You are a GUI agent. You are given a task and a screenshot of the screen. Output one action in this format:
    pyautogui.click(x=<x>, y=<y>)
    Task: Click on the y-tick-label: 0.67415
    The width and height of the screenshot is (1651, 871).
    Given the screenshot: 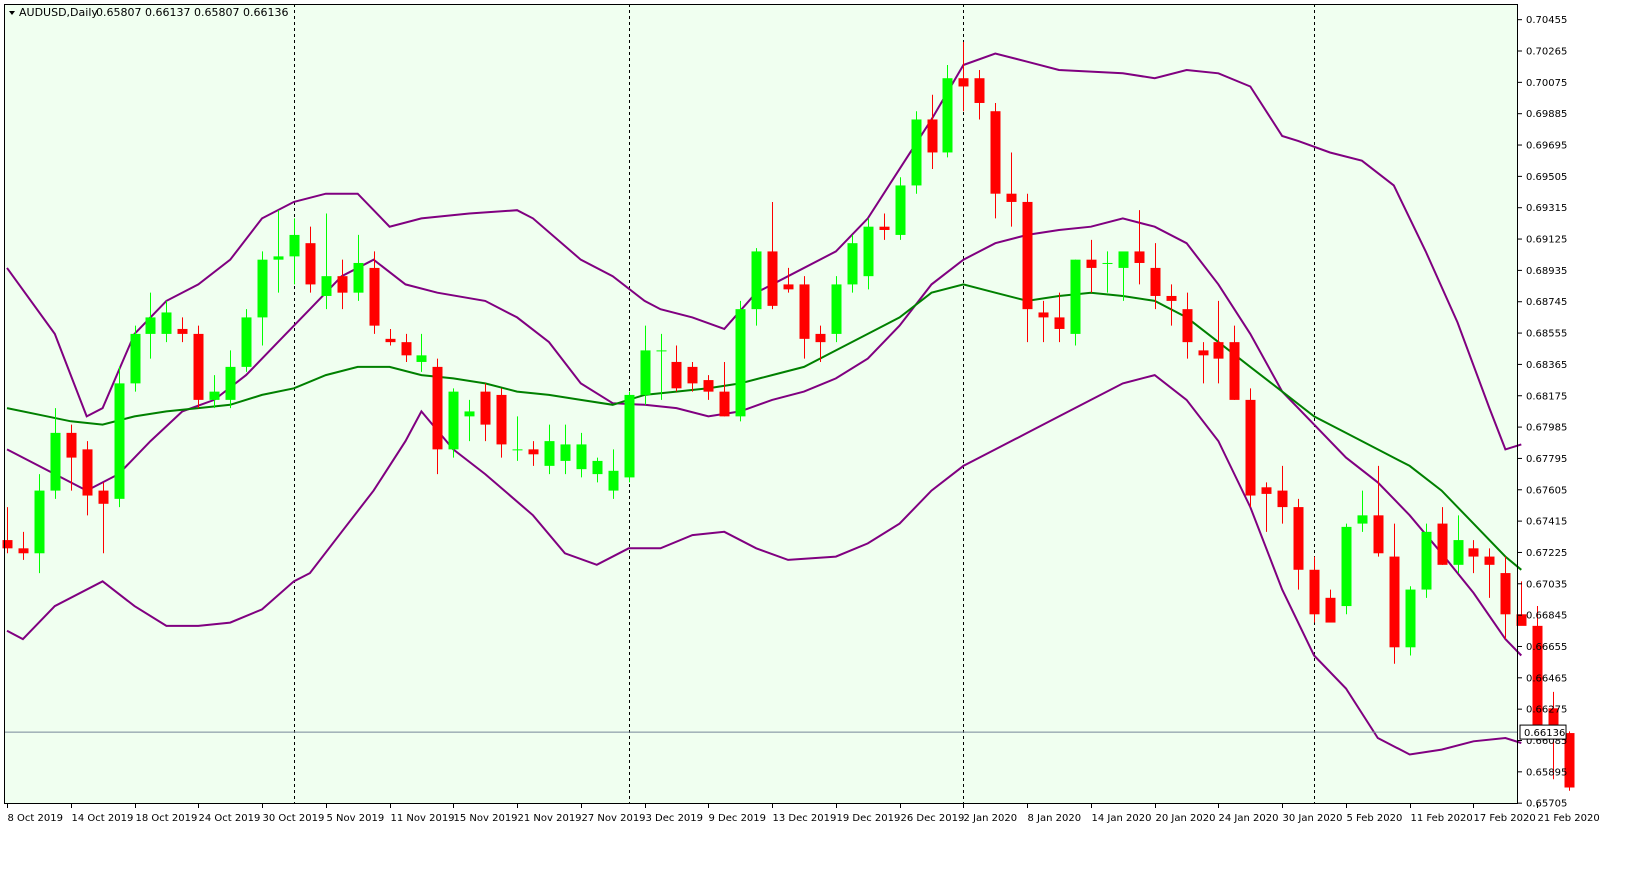 What is the action you would take?
    pyautogui.click(x=1546, y=522)
    